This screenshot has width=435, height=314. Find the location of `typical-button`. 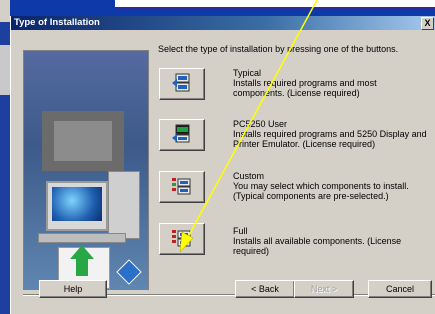

typical-button is located at coordinates (182, 84).